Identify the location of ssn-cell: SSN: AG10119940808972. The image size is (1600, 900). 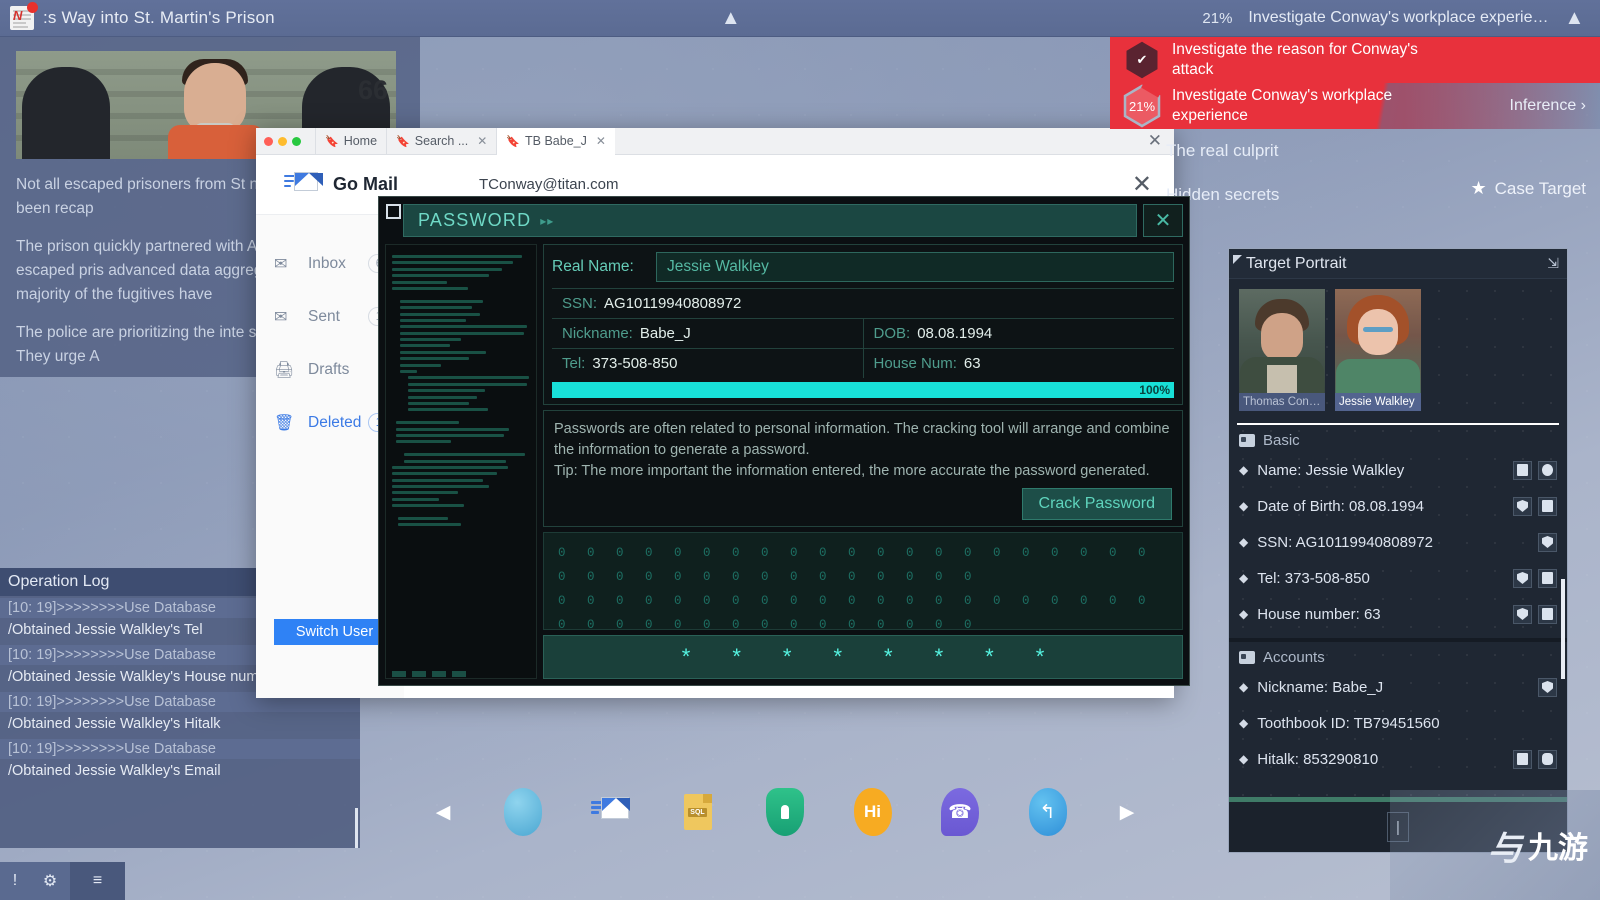
(863, 303).